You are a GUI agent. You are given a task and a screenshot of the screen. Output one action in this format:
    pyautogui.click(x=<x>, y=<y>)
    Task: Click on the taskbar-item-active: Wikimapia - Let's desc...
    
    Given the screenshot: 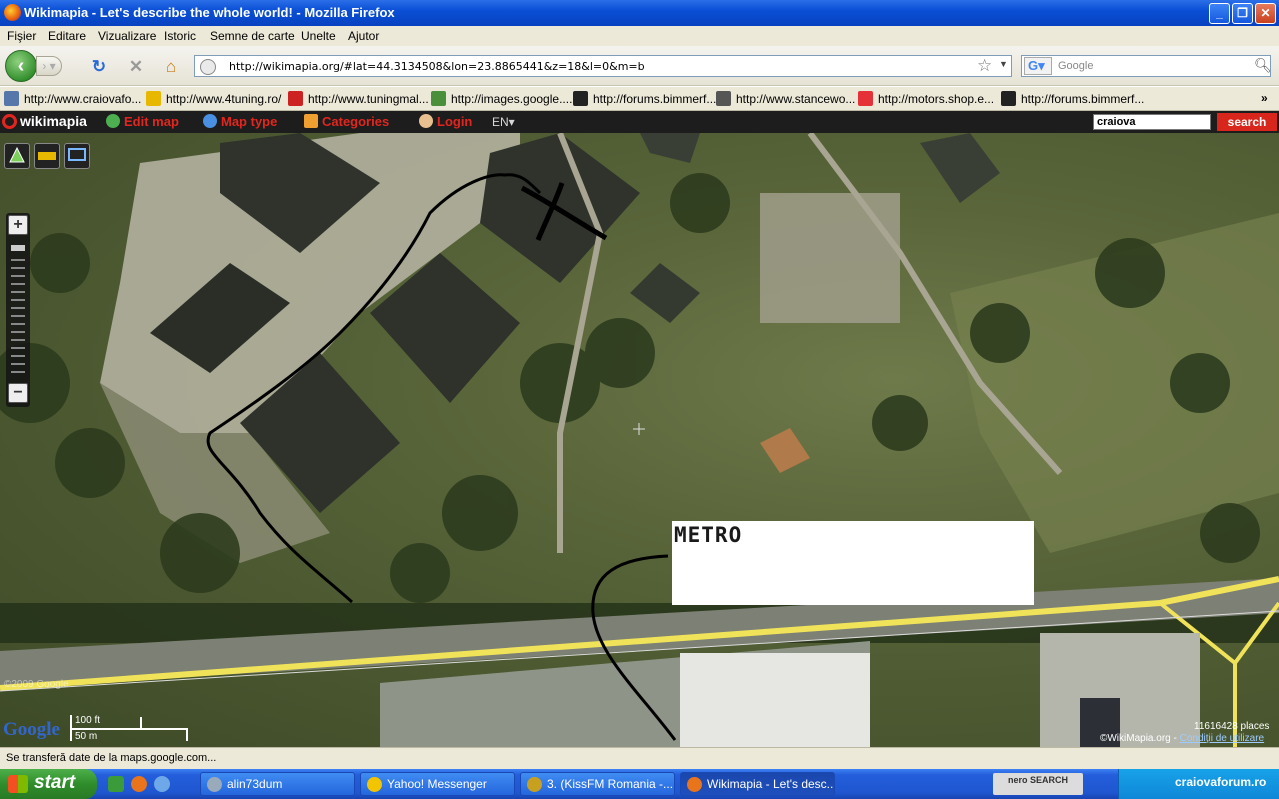 What is the action you would take?
    pyautogui.click(x=757, y=784)
    